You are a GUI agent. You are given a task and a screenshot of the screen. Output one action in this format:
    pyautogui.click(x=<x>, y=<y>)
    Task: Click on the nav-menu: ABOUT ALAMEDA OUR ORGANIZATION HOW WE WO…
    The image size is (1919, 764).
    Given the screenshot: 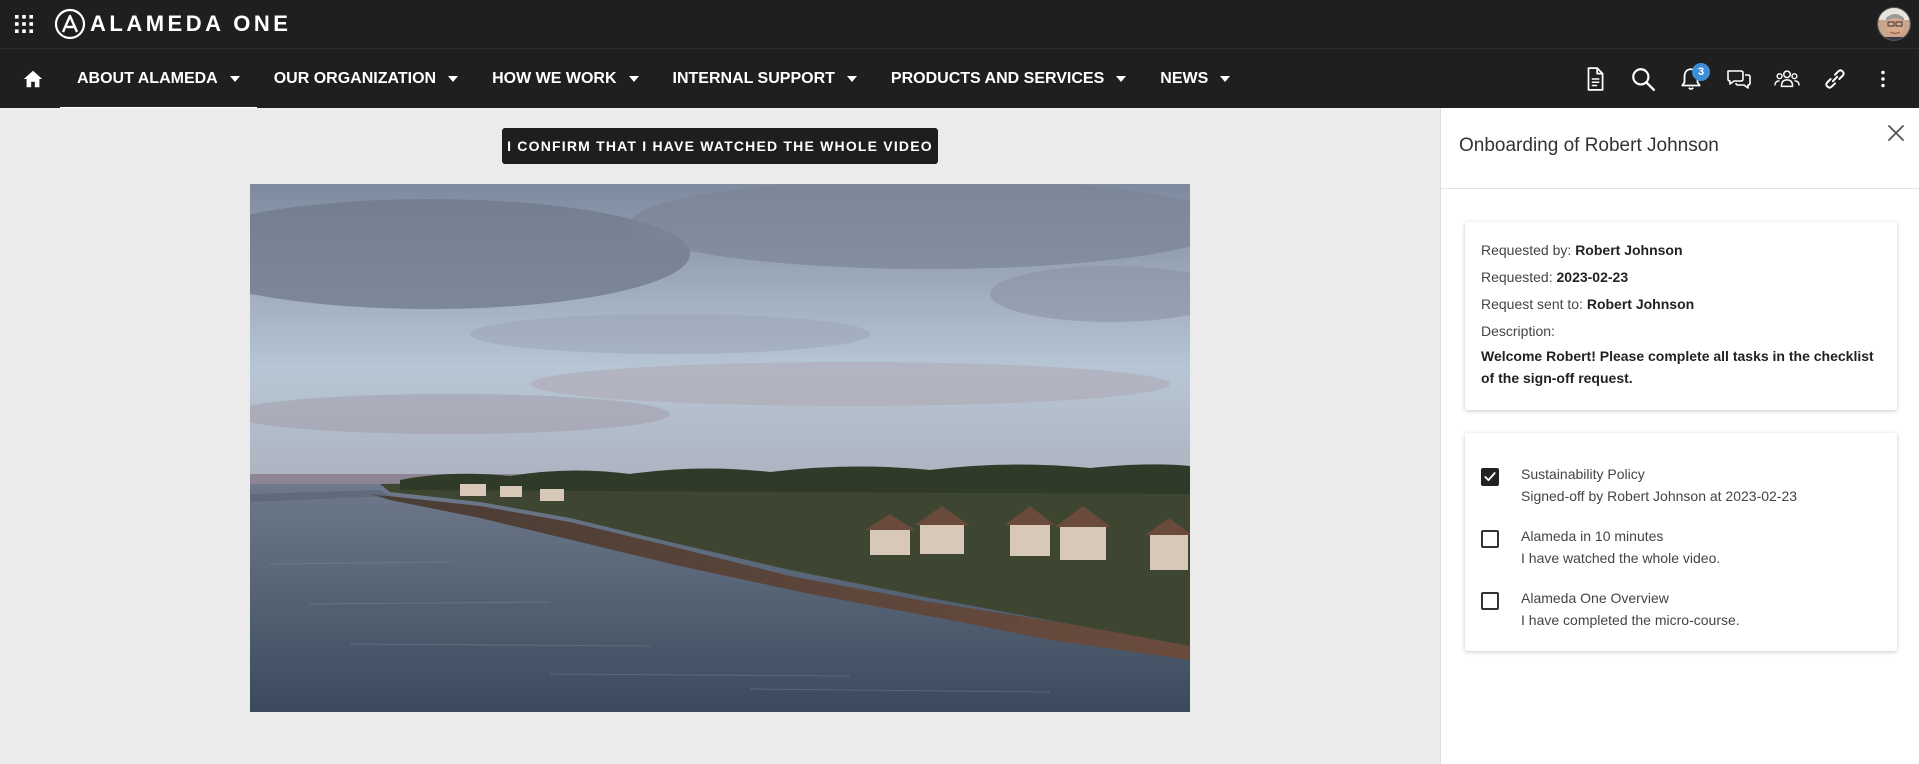 What is the action you would take?
    pyautogui.click(x=653, y=79)
    